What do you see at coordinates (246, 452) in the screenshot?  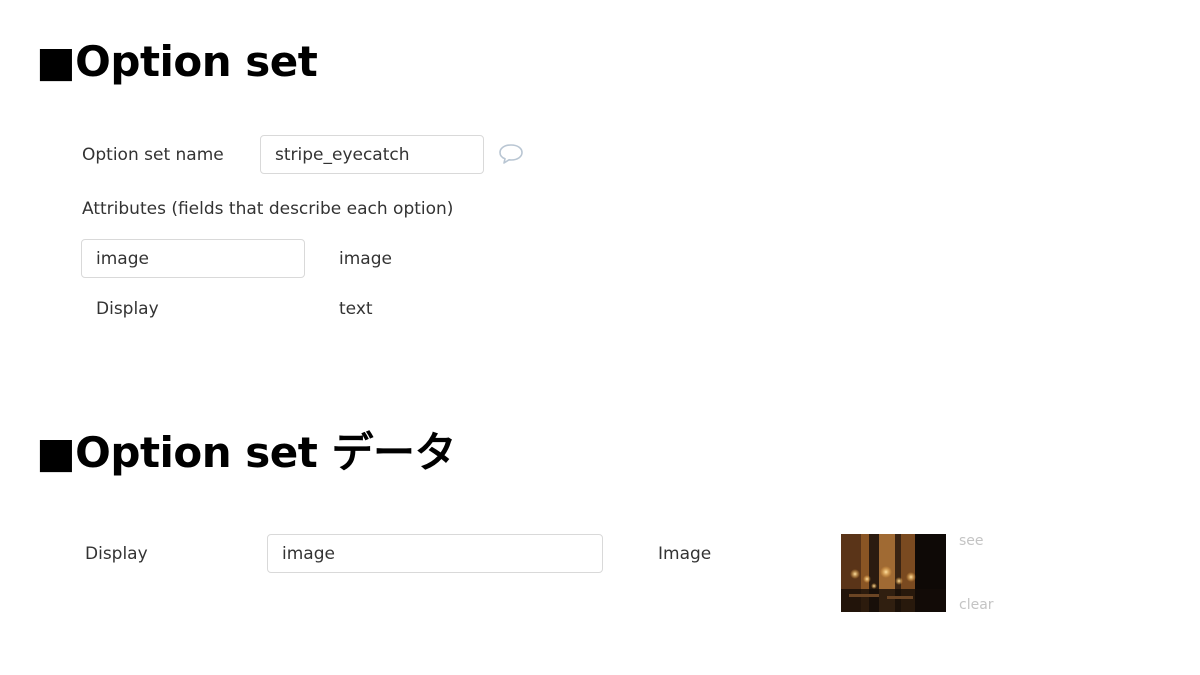 I see `section-heading-option-set-data: ■Option set データ` at bounding box center [246, 452].